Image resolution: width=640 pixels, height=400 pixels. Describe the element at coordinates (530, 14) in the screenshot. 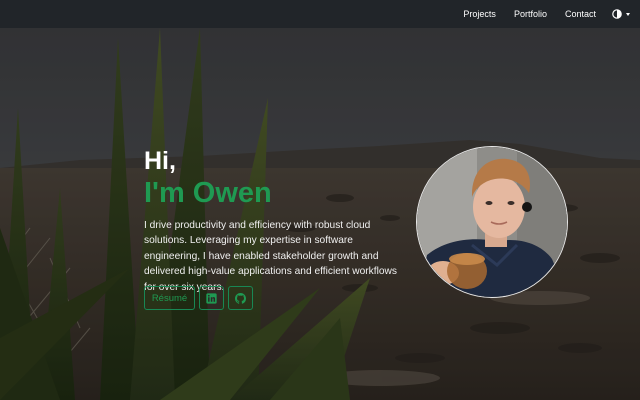

I see `nav-link-portfolio: Portfolio` at that location.